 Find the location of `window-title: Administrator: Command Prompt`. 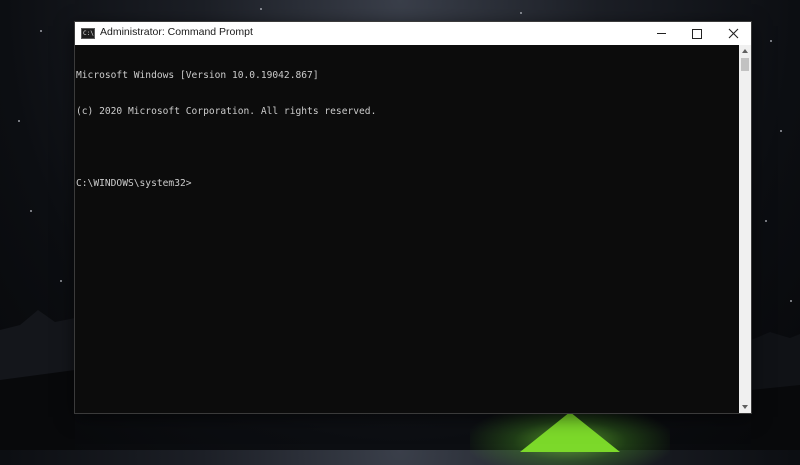

window-title: Administrator: Command Prompt is located at coordinates (176, 32).